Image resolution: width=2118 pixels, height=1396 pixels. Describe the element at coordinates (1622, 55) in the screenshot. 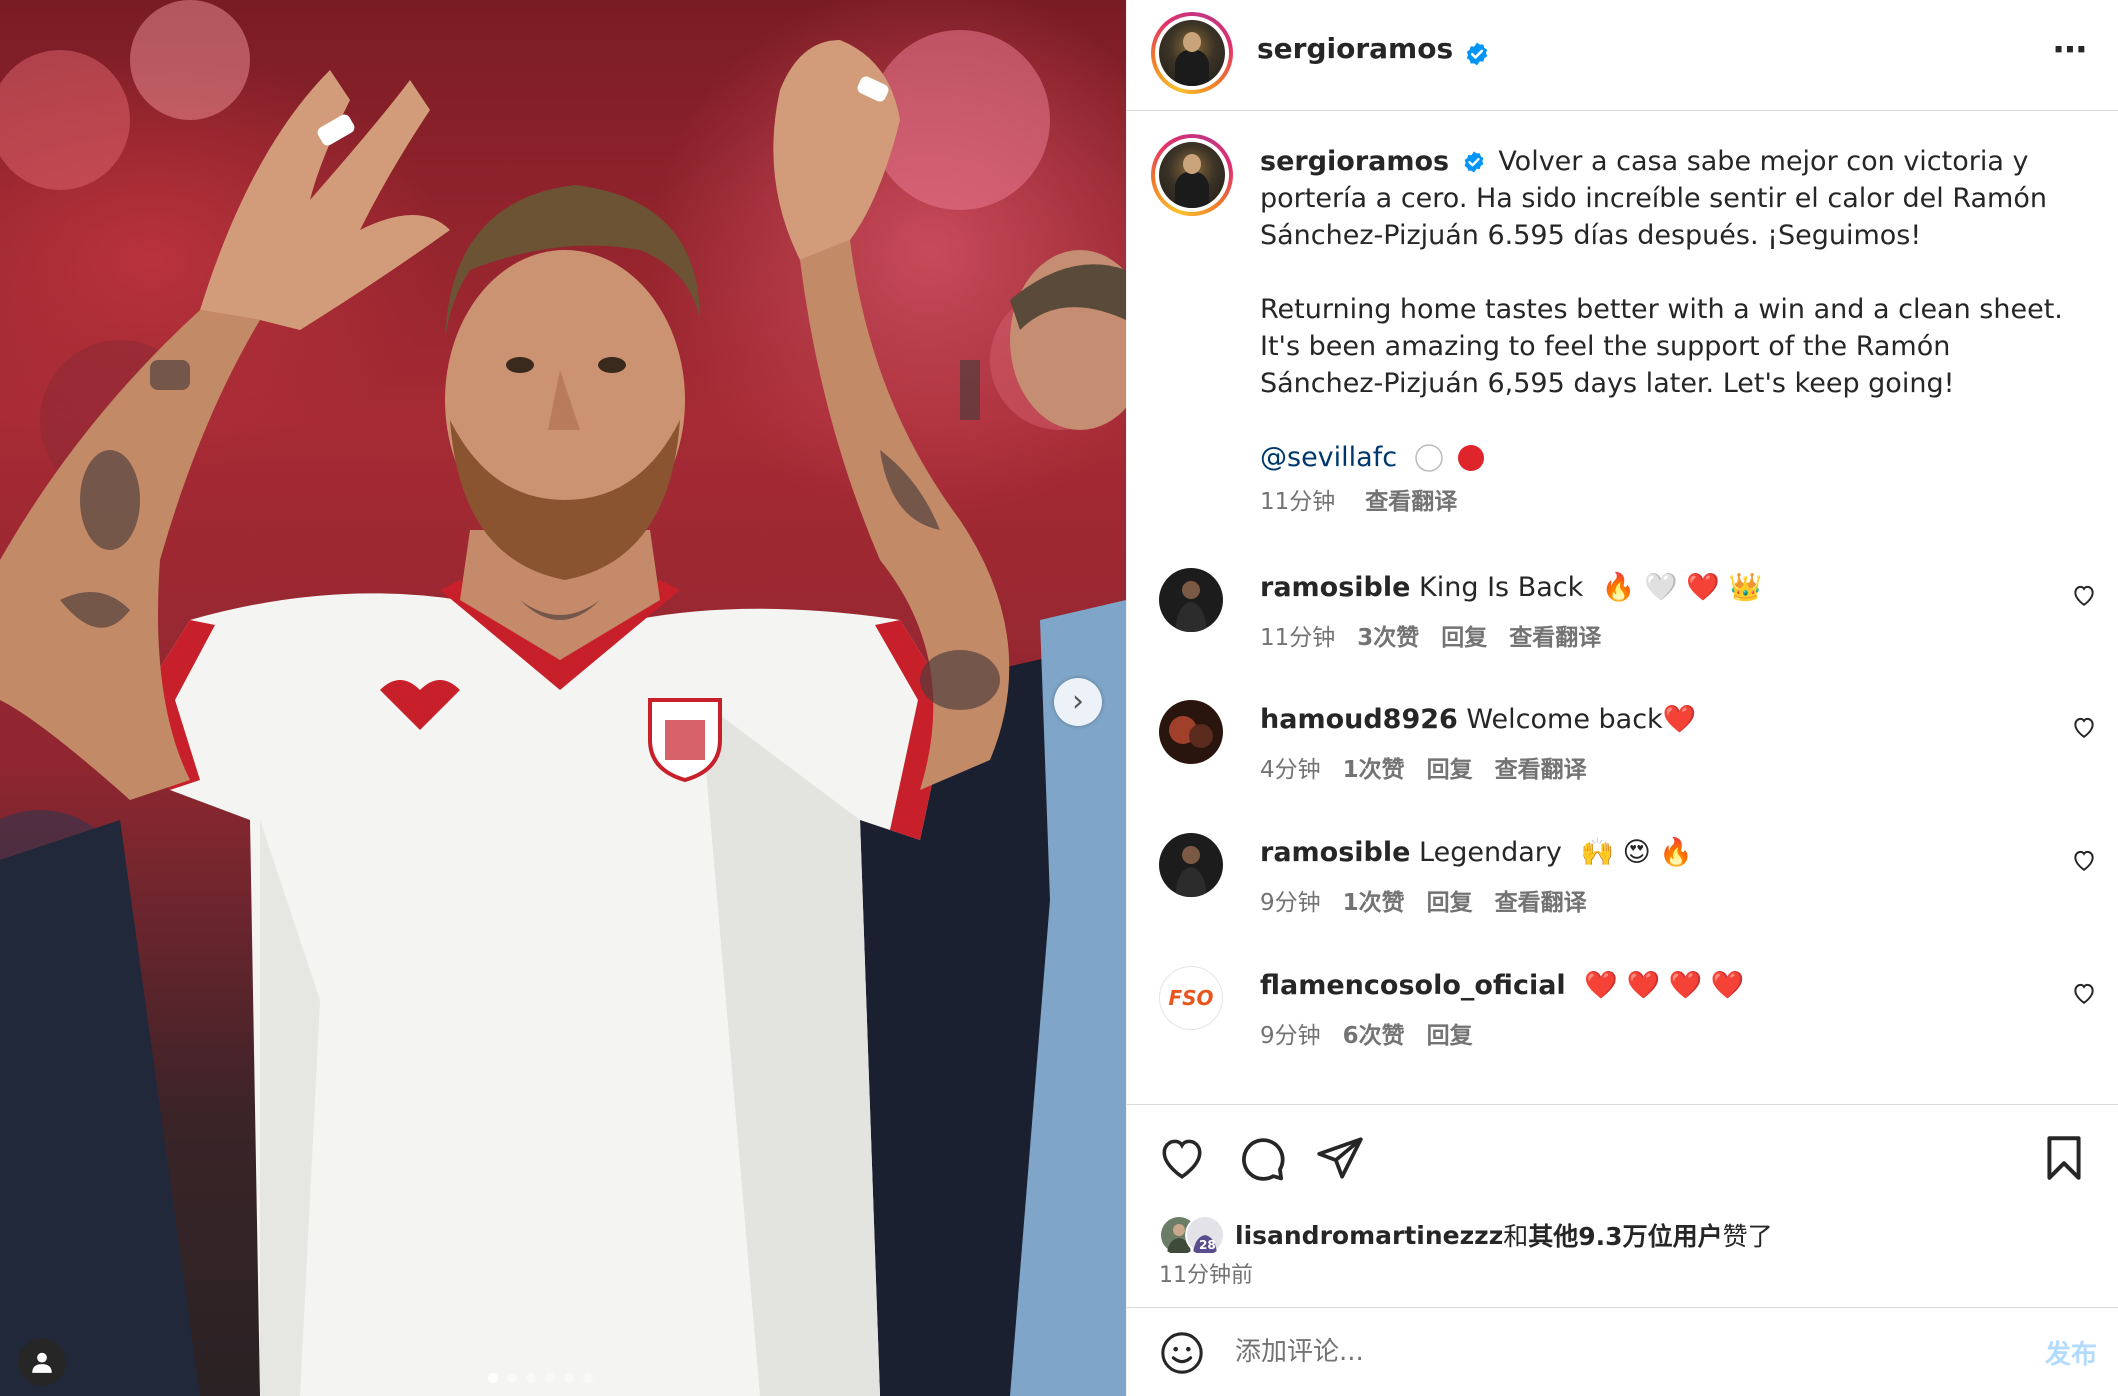

I see `post-header: sergioramos ⋯` at that location.